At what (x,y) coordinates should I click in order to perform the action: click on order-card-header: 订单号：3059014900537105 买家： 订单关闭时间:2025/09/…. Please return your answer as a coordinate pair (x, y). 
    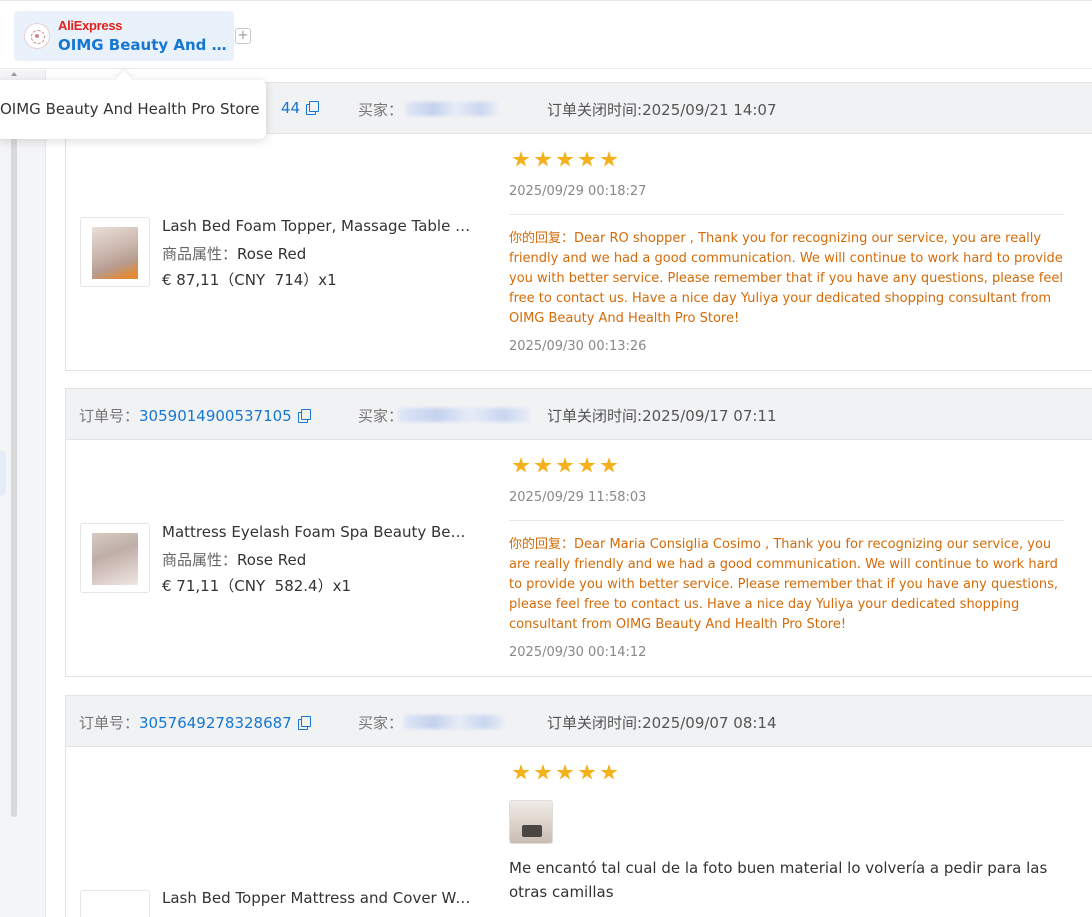
    Looking at the image, I should click on (579, 414).